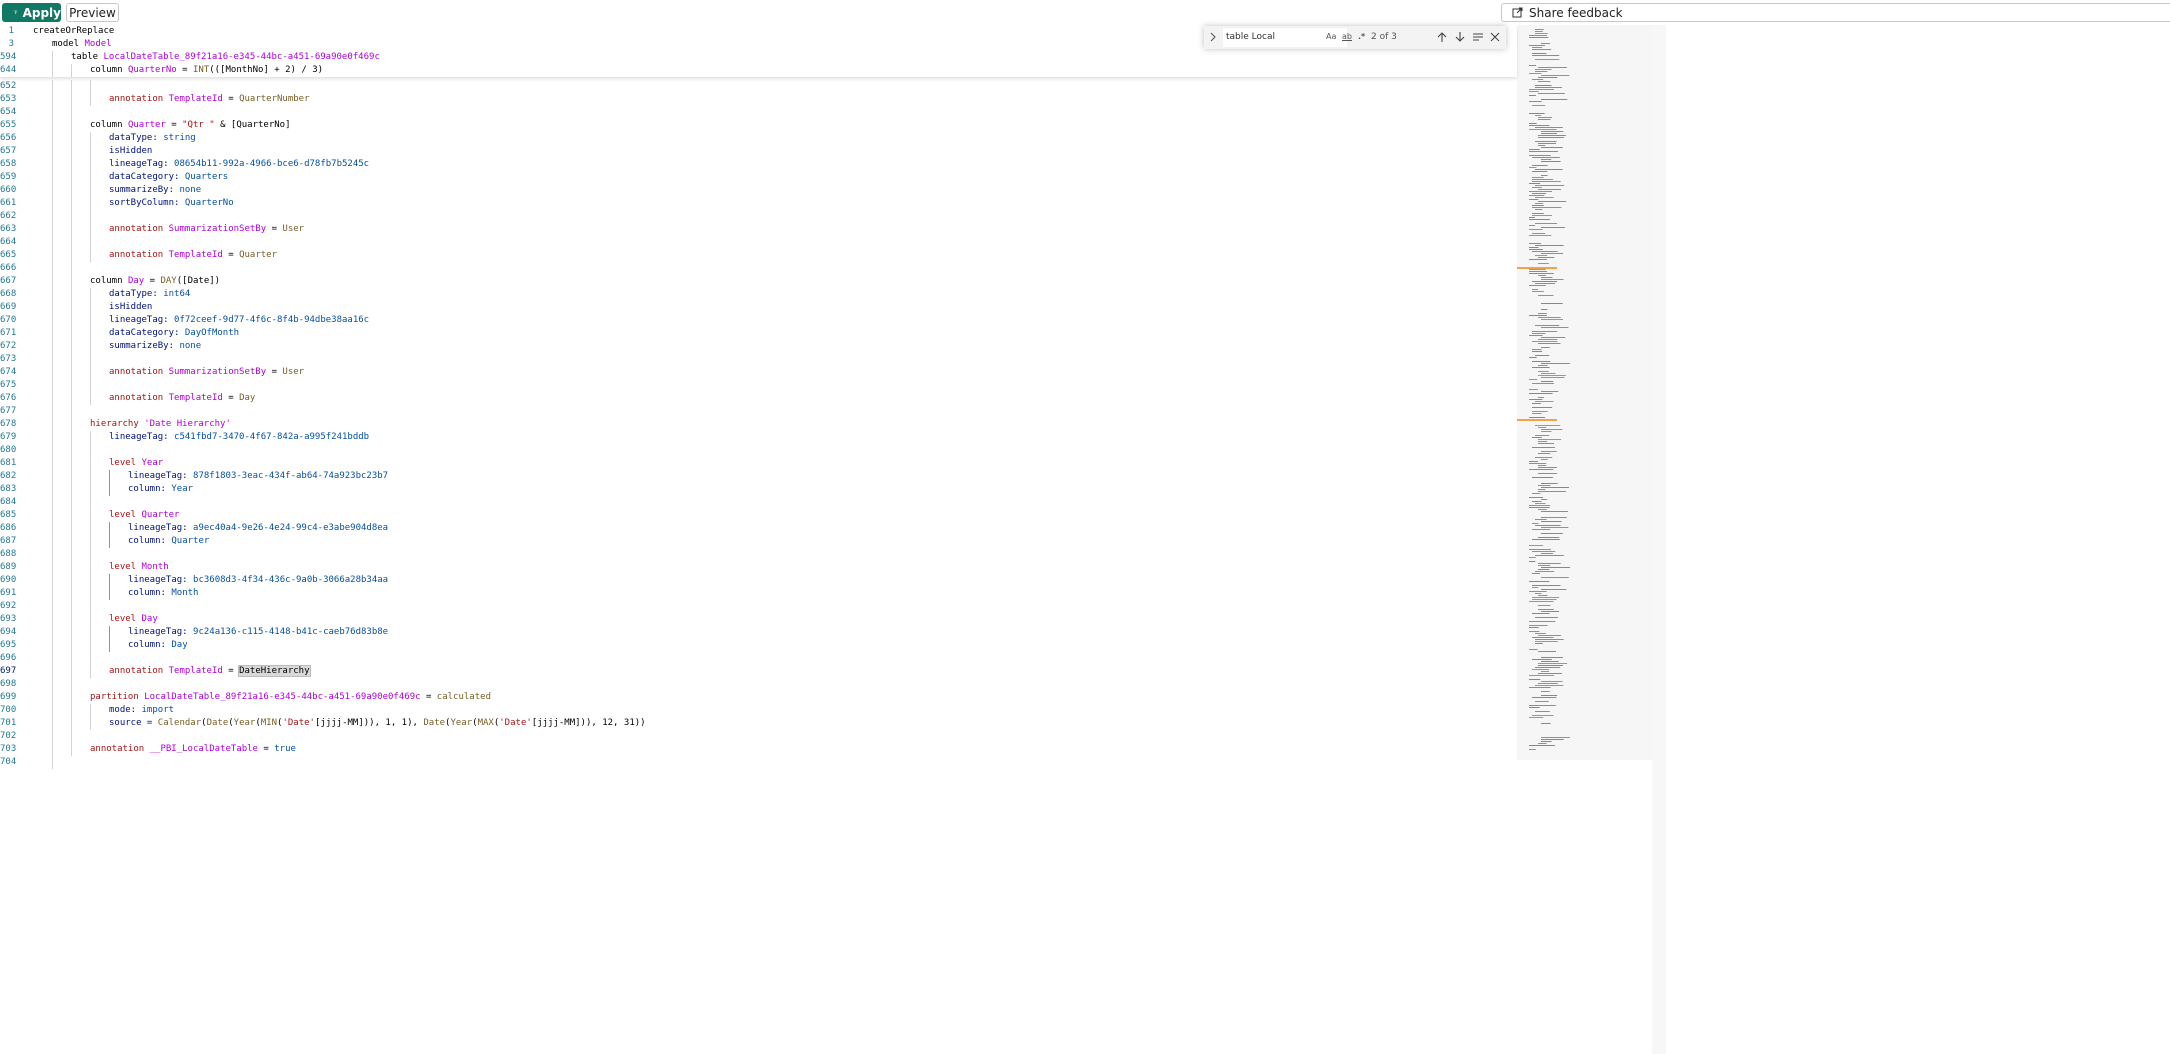 The width and height of the screenshot is (2170, 1054). What do you see at coordinates (1495, 38) in the screenshot?
I see `close-icon` at bounding box center [1495, 38].